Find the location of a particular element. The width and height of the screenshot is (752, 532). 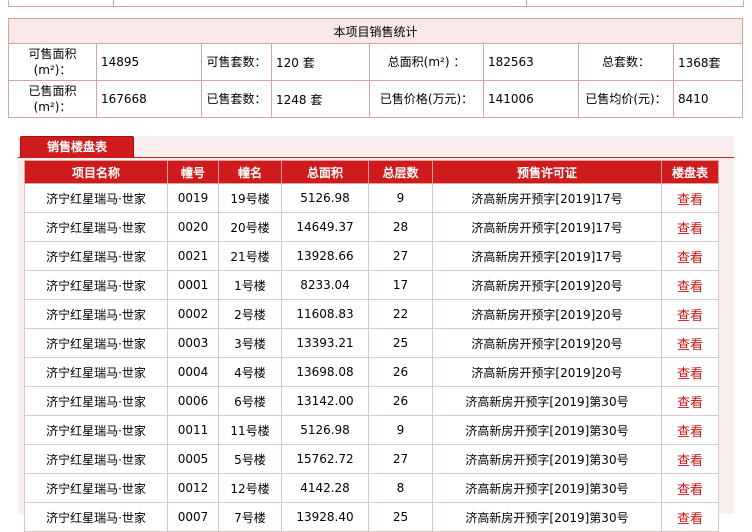

total-area-label: 总面积(m²) ： is located at coordinates (426, 62).